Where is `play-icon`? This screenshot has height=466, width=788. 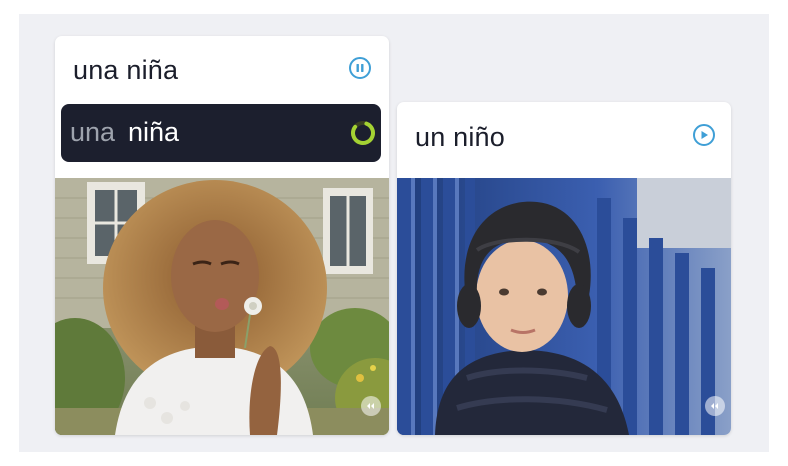
play-icon is located at coordinates (704, 135).